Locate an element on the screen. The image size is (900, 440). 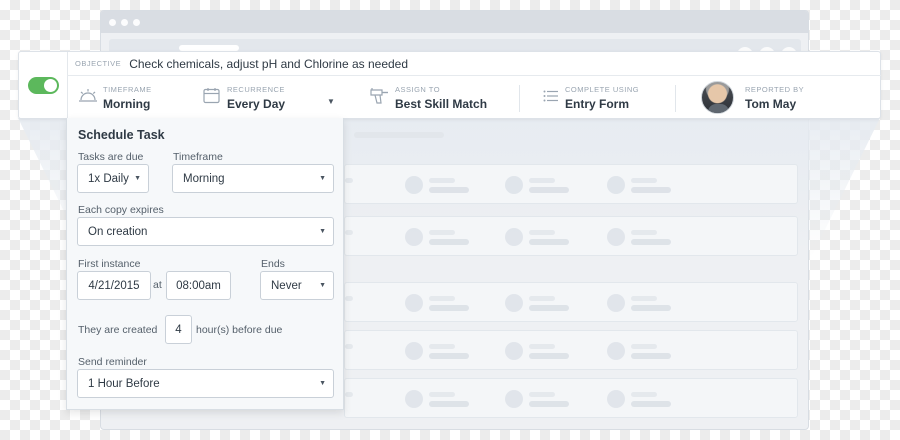
reported-by-value: Tom May is located at coordinates (771, 104).